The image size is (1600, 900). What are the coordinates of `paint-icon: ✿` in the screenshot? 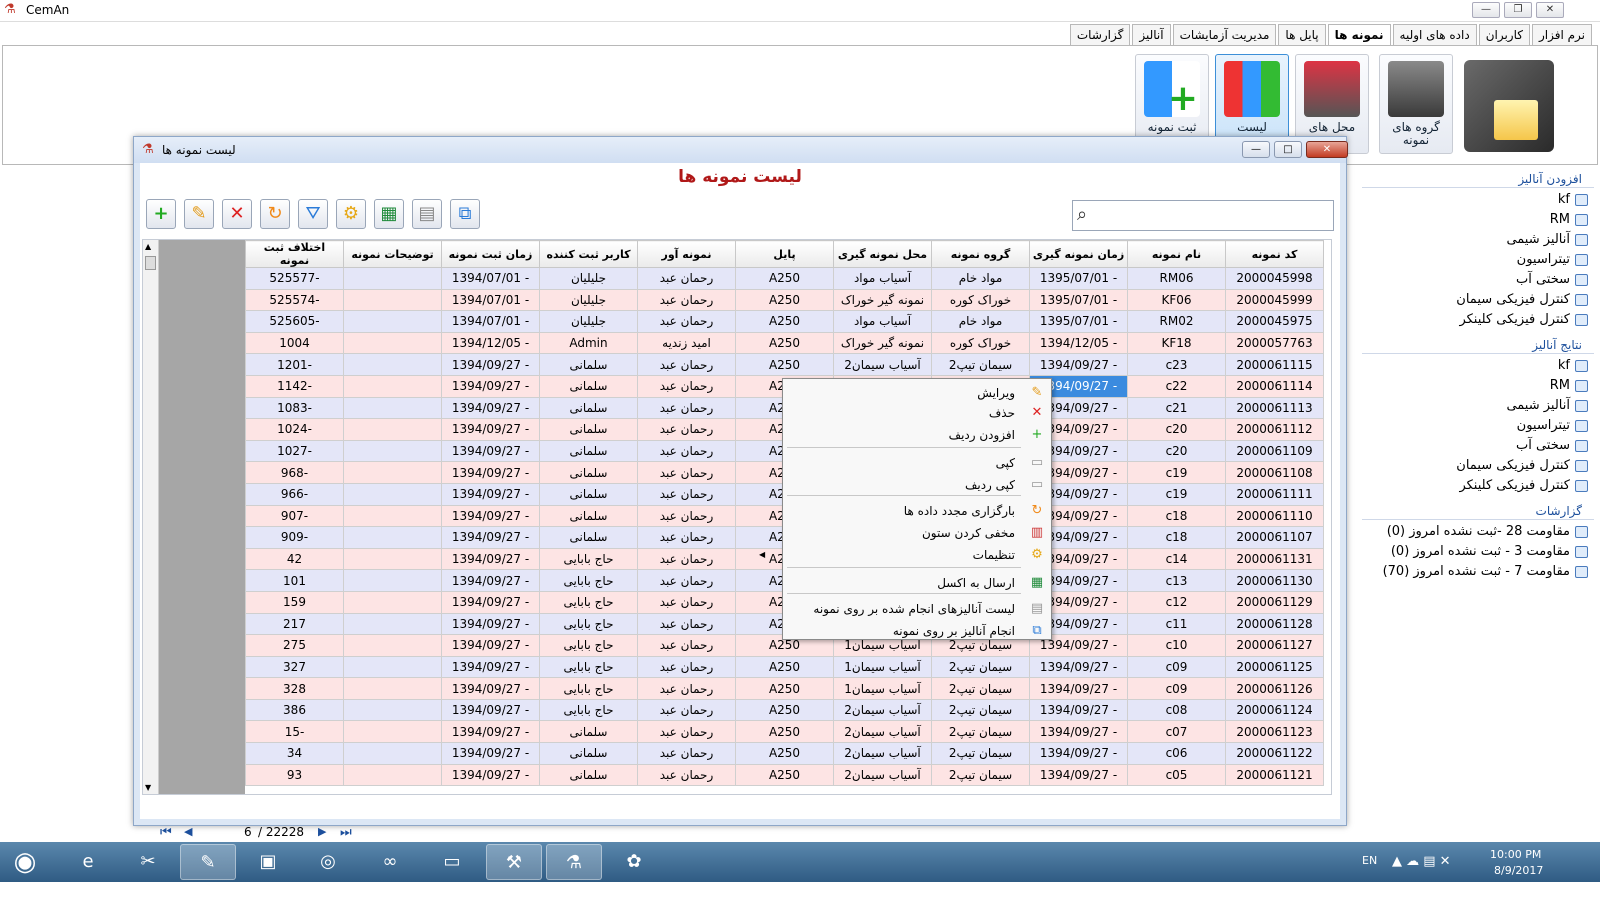 It's located at (634, 862).